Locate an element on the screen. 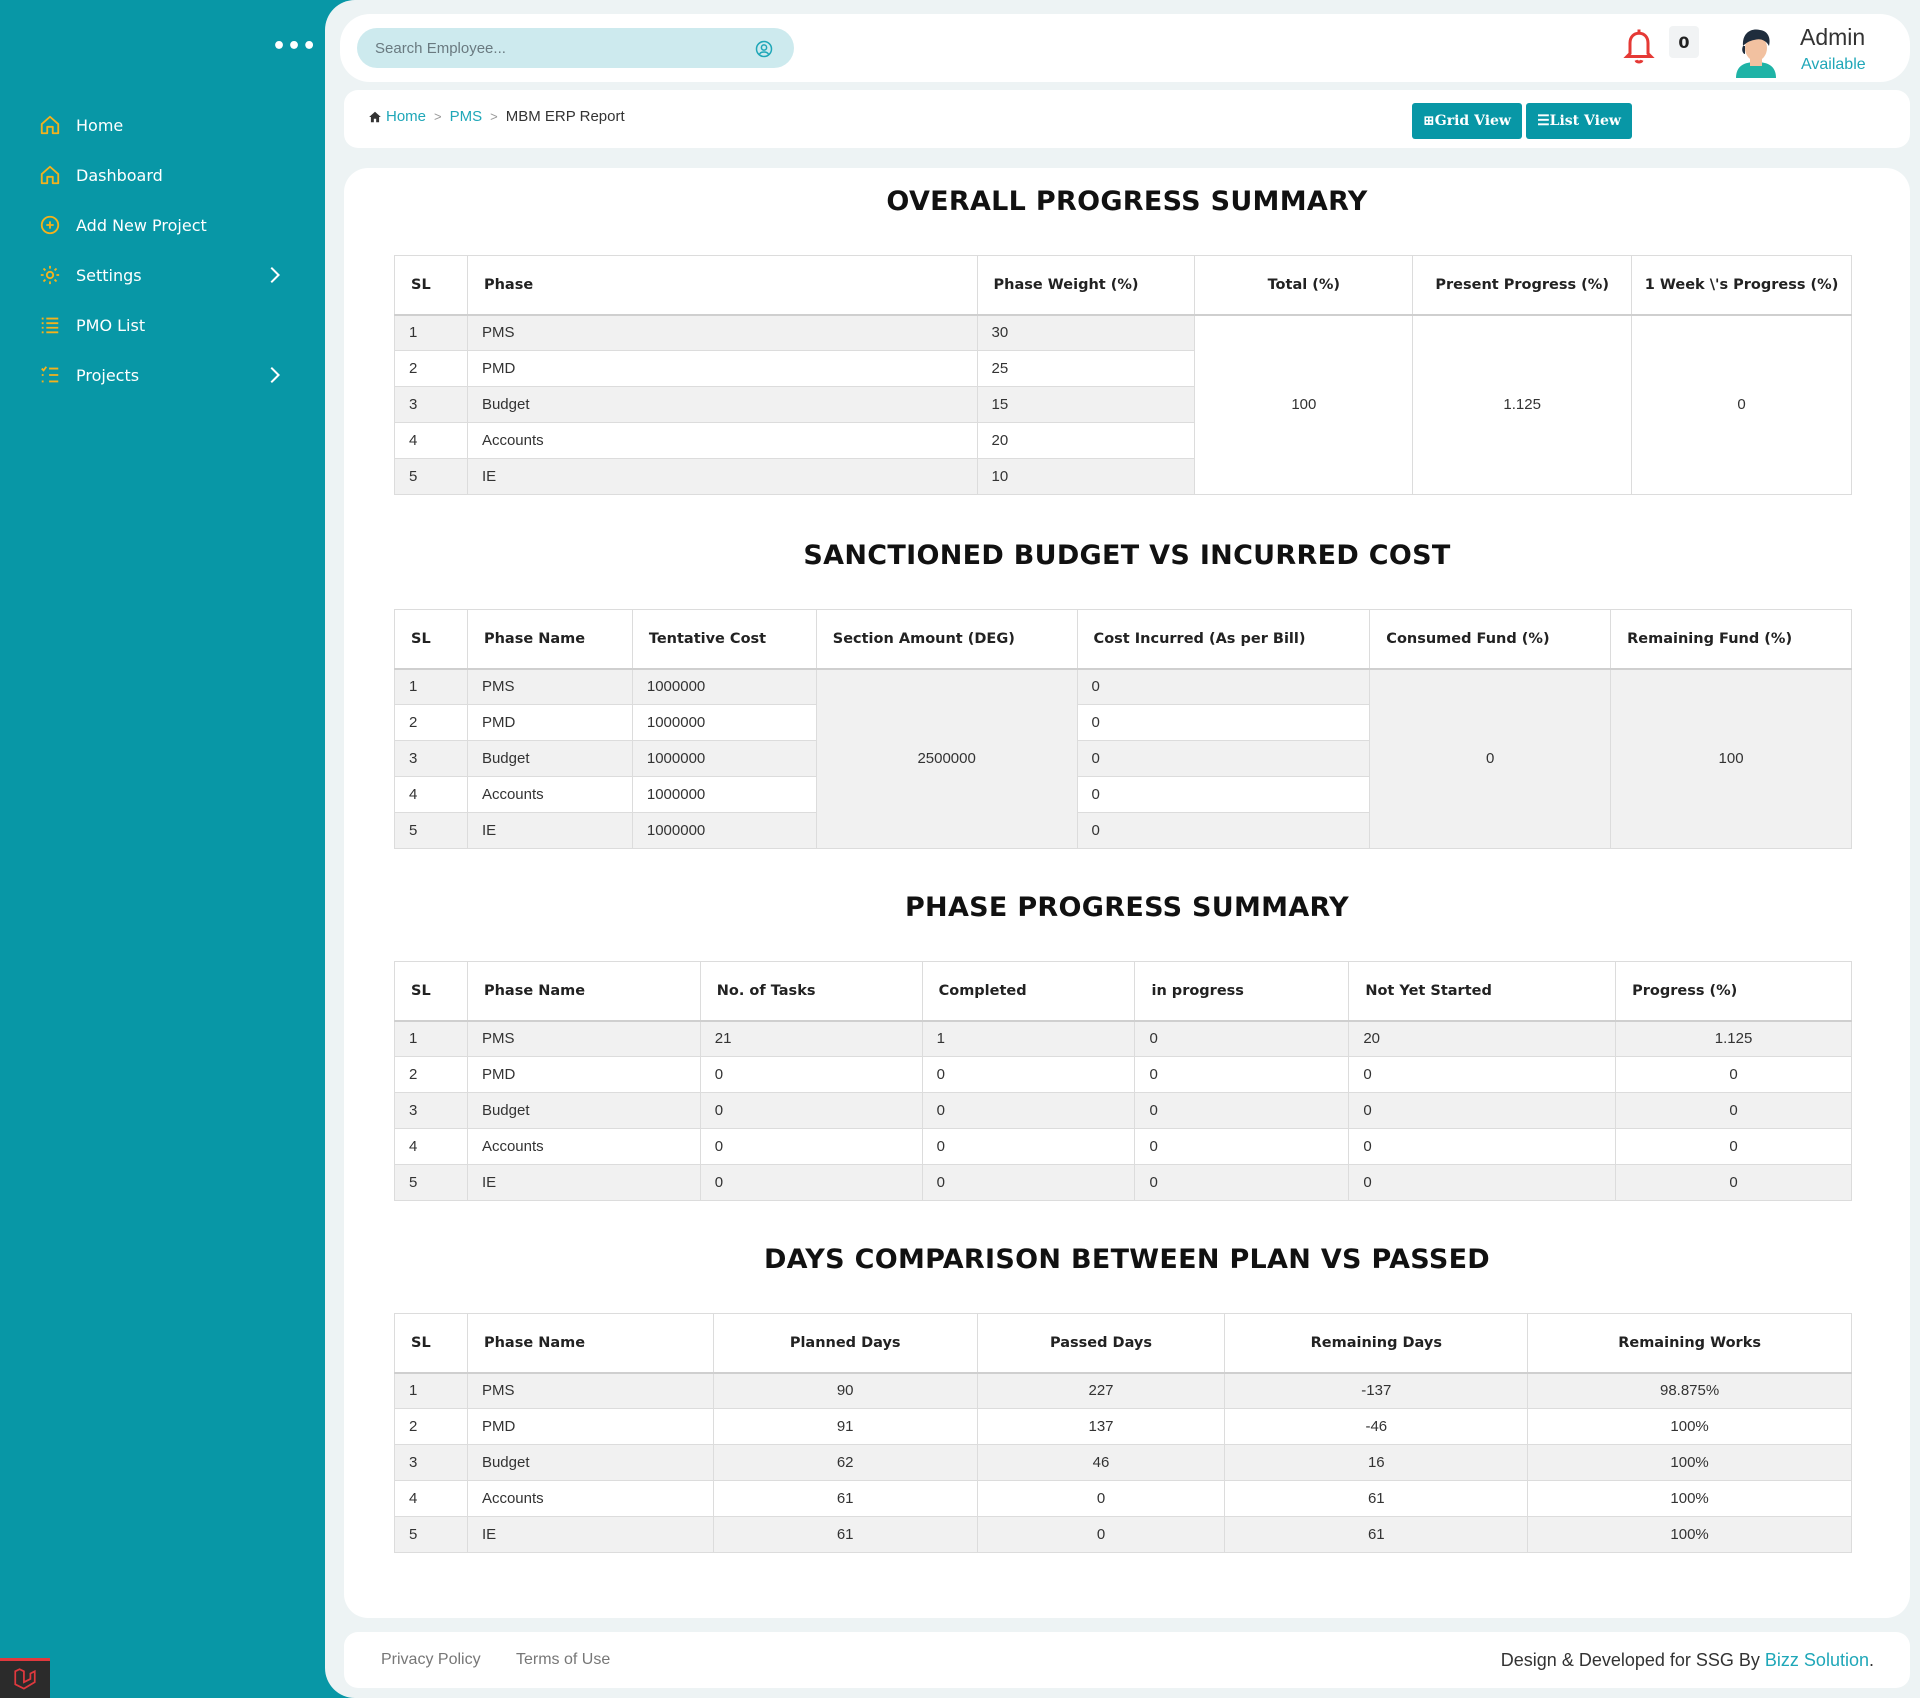 The width and height of the screenshot is (1920, 1698). cell-sl: 1 is located at coordinates (431, 1390).